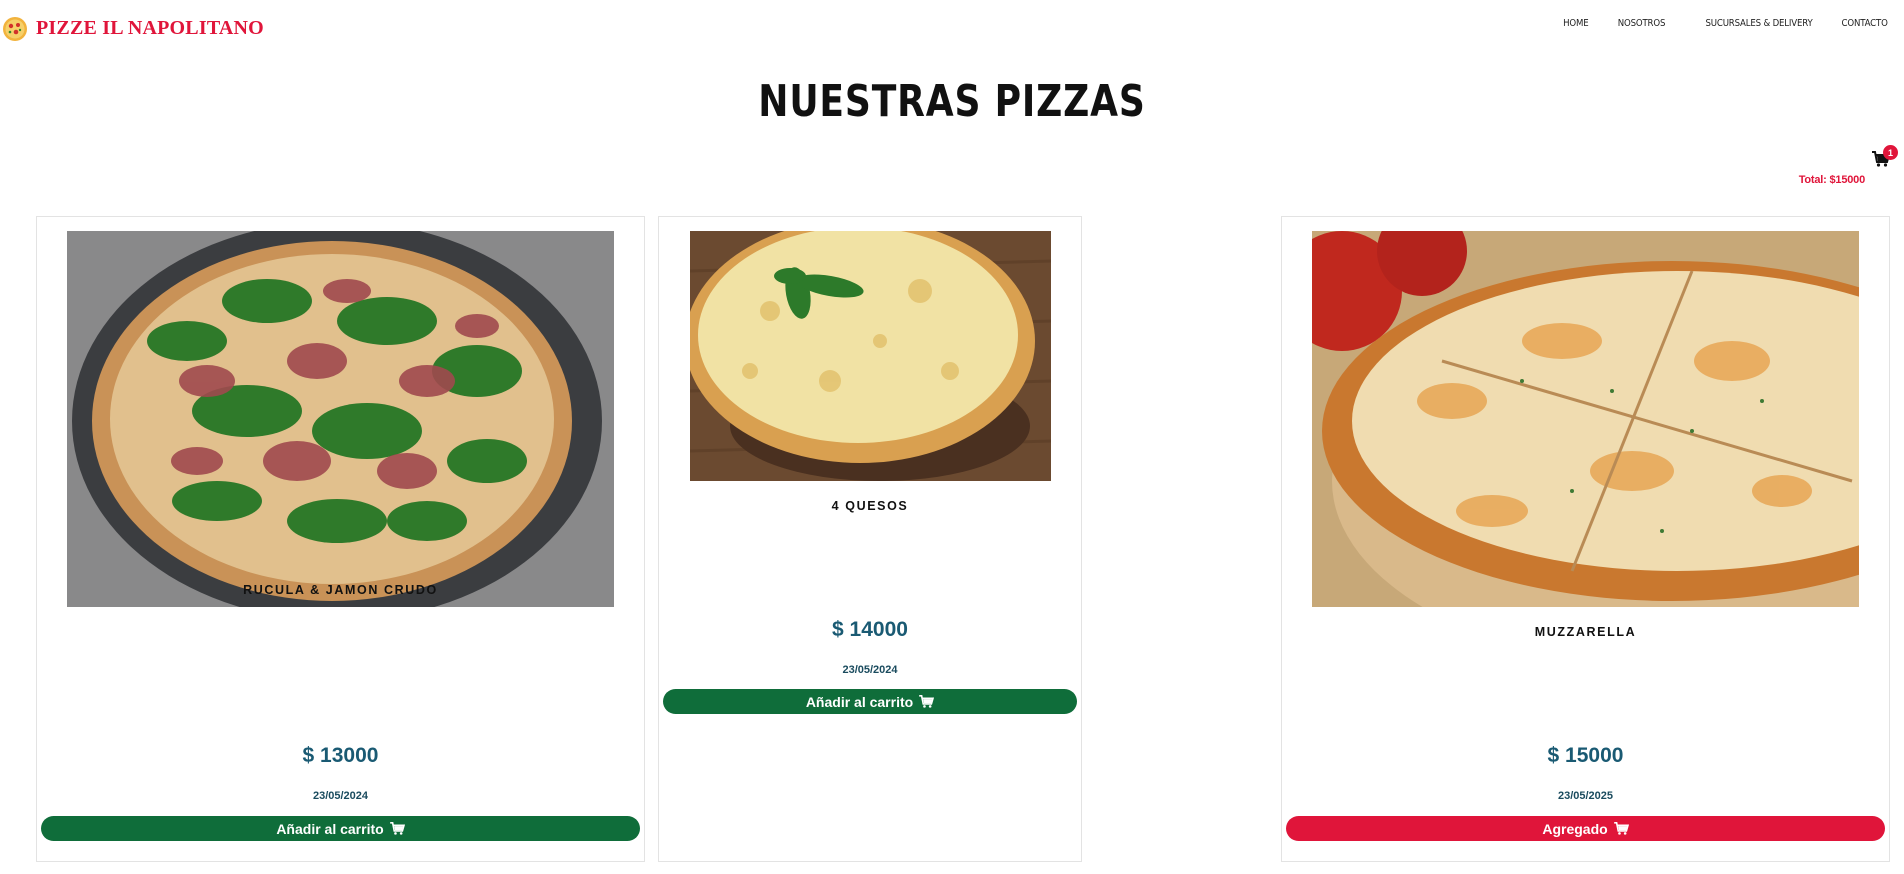  Describe the element at coordinates (1585, 632) in the screenshot. I see `product-name: MUZZARELLA` at that location.